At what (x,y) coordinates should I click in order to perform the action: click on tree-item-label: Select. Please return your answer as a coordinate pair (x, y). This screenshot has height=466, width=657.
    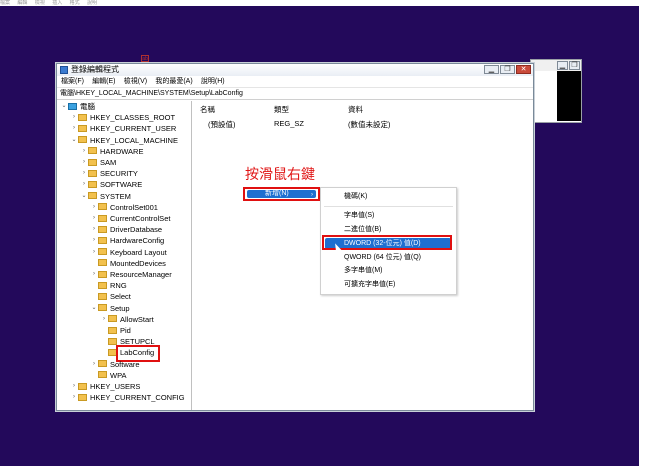
    Looking at the image, I should click on (120, 297).